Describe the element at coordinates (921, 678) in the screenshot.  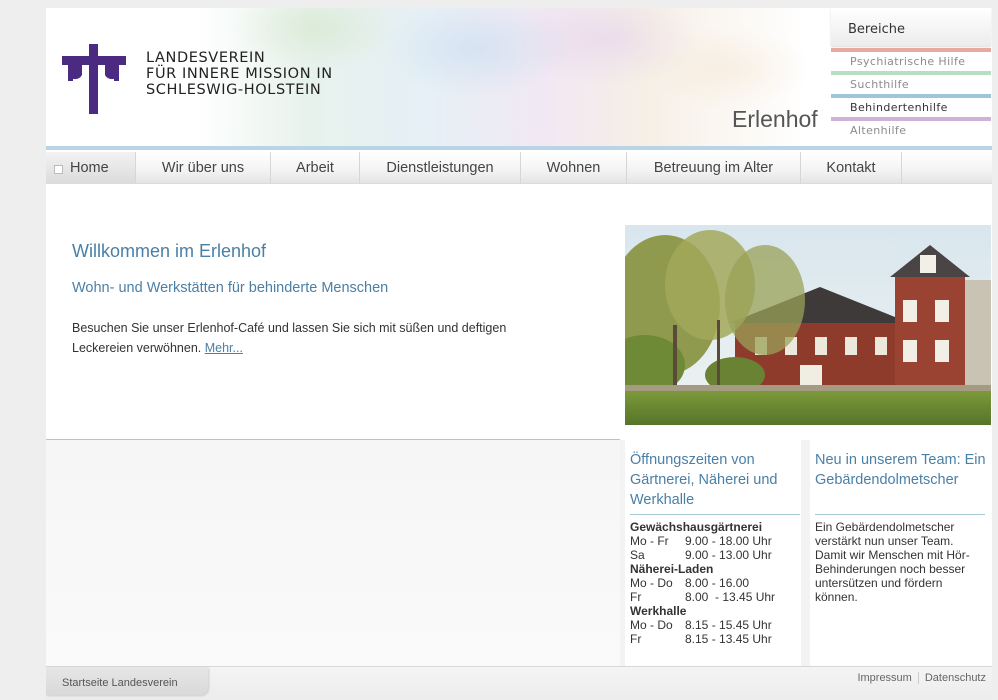
I see `footer-links: Impressum Datenschutz` at that location.